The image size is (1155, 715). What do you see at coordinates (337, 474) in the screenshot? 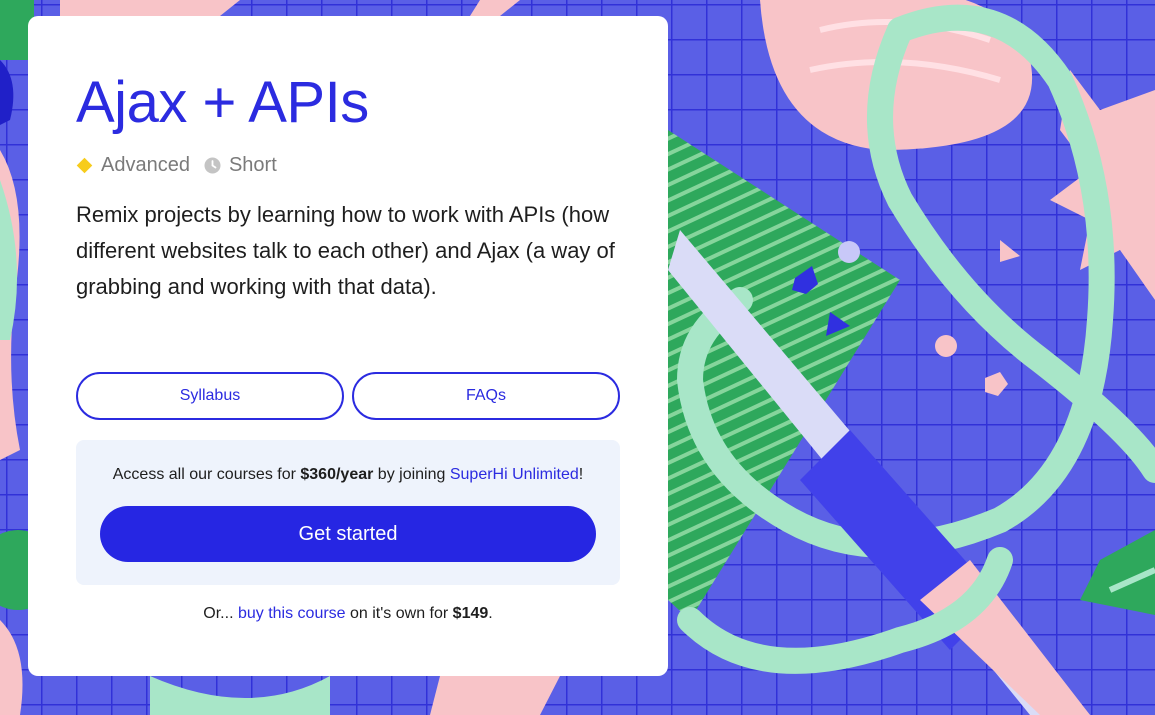
I see `promo-price: $360/year` at bounding box center [337, 474].